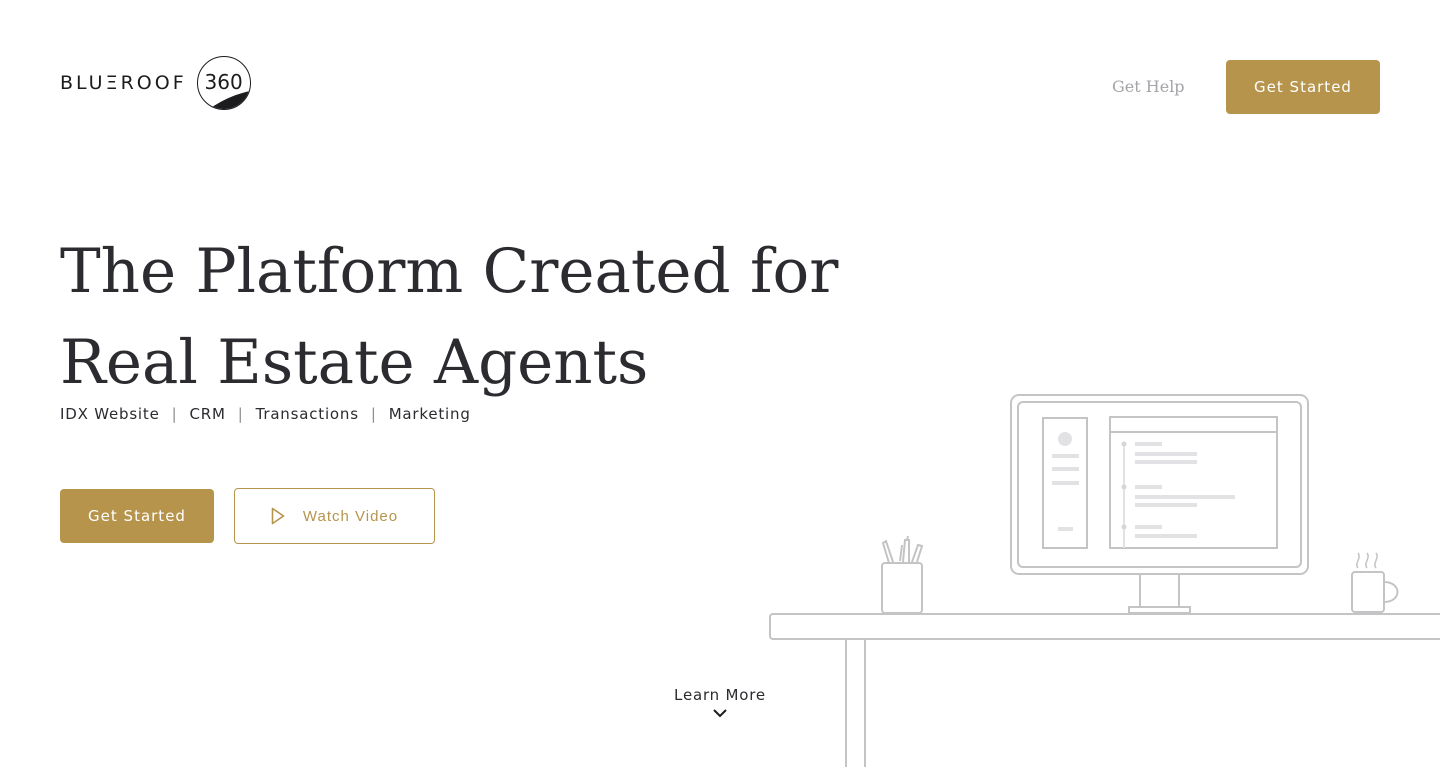 Image resolution: width=1440 pixels, height=767 pixels. What do you see at coordinates (1375, 582) in the screenshot?
I see `coffee-mug-icon` at bounding box center [1375, 582].